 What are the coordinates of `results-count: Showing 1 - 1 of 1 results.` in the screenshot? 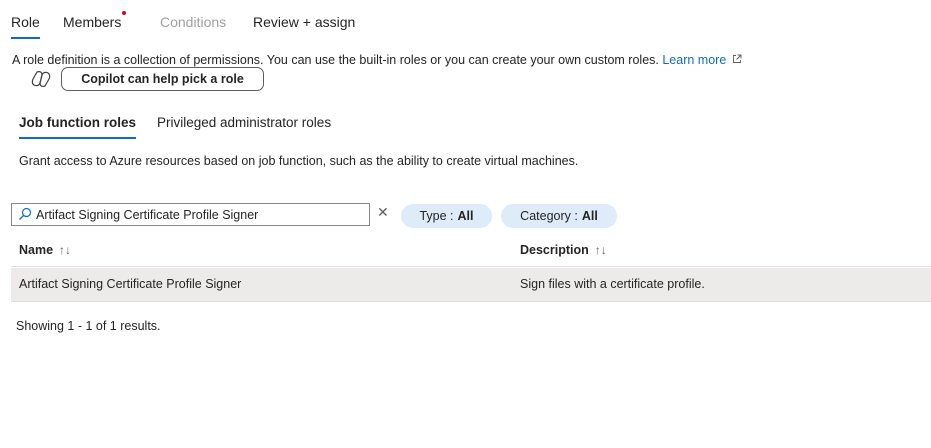 It's located at (88, 326).